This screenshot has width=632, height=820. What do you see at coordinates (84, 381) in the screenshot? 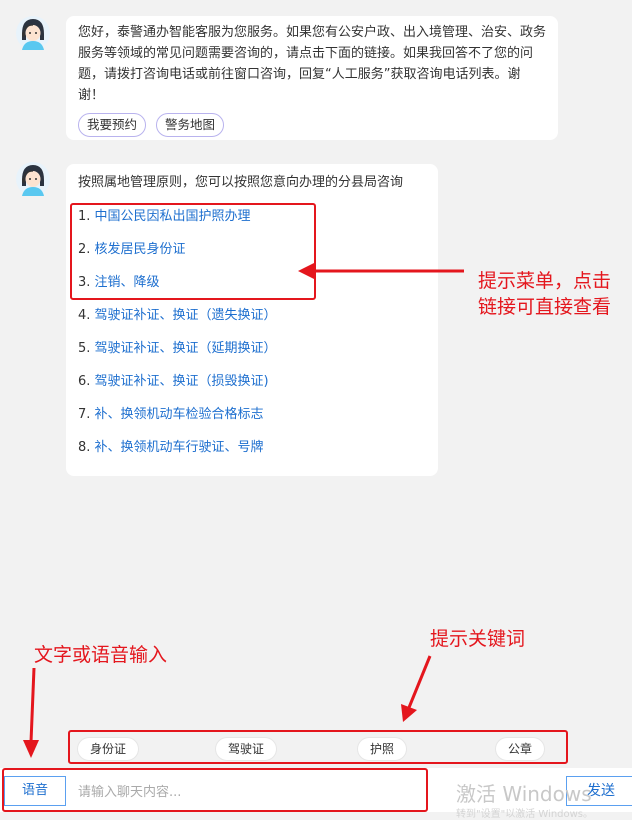
I see `menu-link-number: 6.` at bounding box center [84, 381].